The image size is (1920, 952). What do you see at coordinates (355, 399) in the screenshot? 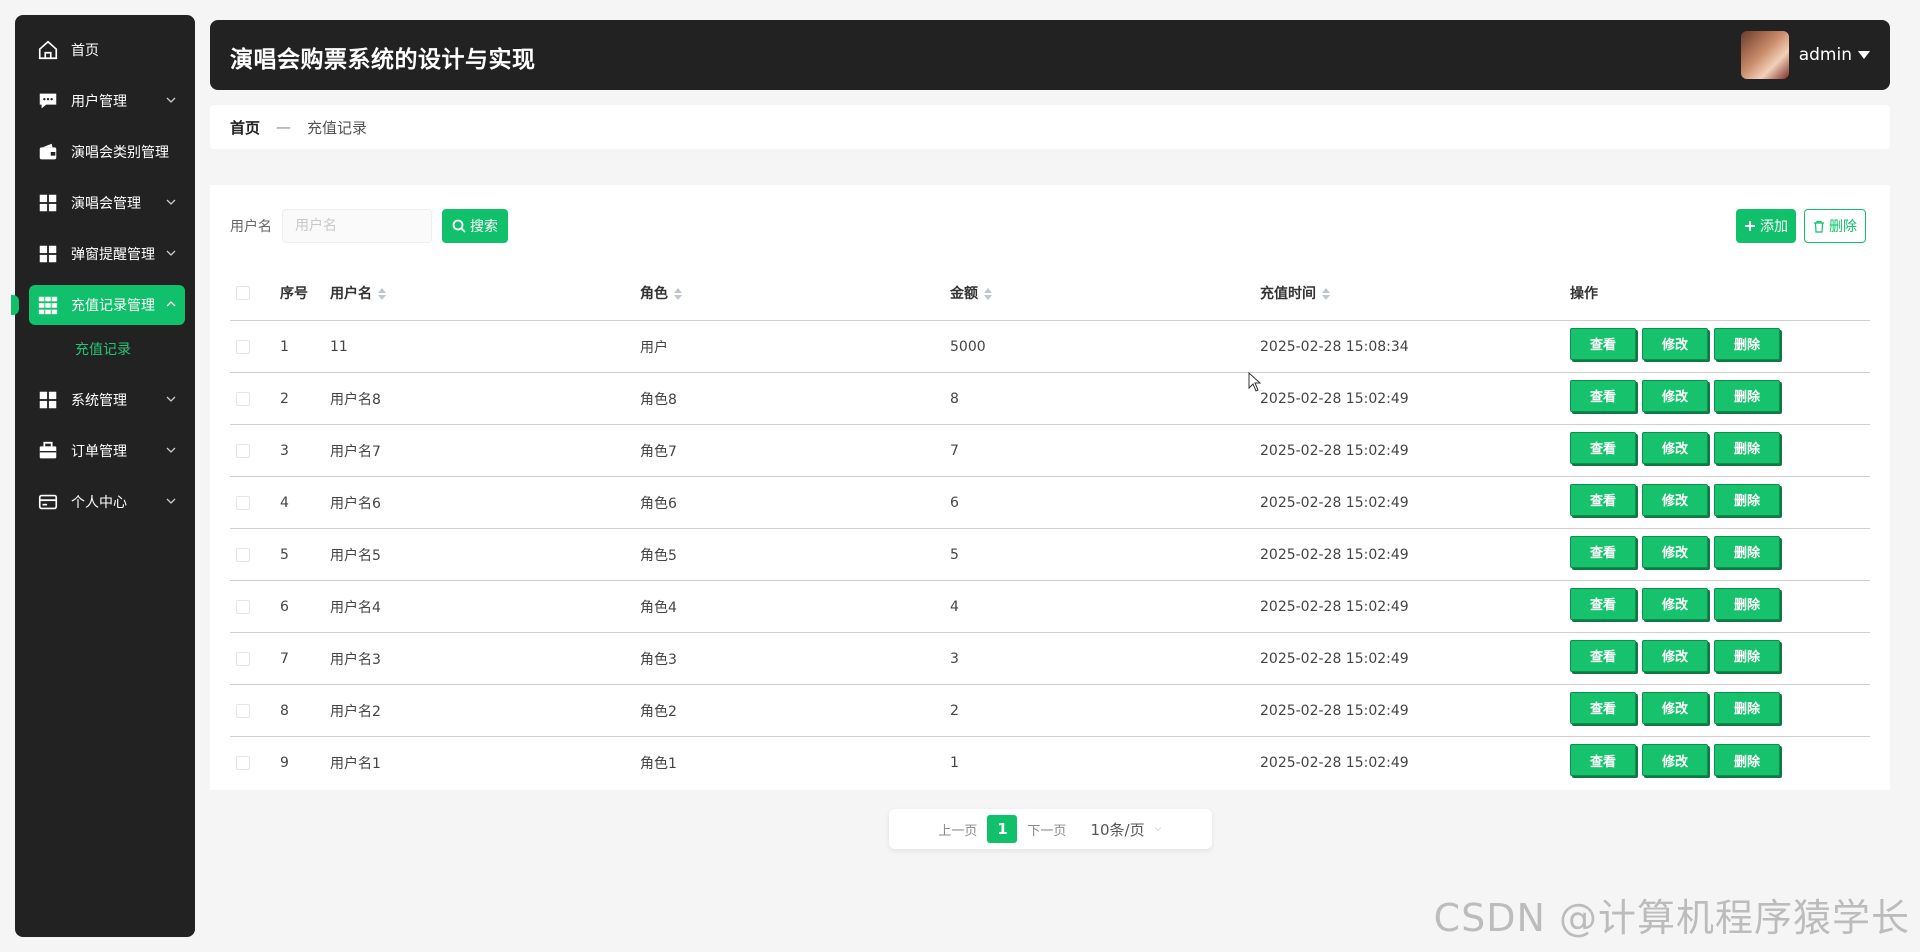
I see `cell-user: 用户名8` at bounding box center [355, 399].